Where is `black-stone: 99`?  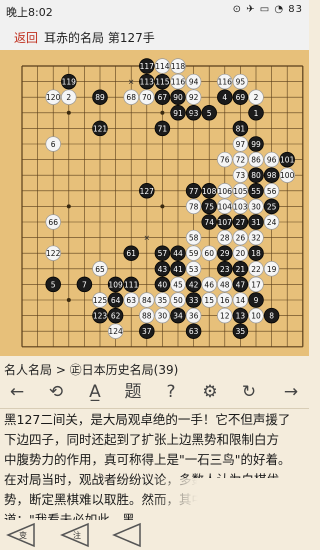
black-stone: 99 is located at coordinates (256, 144).